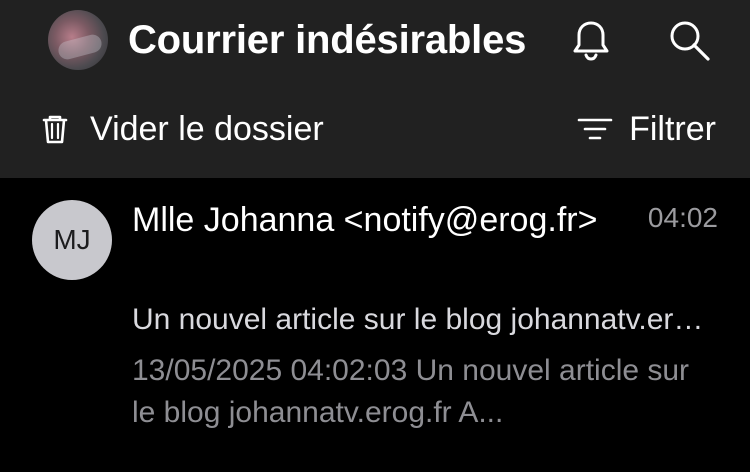 The width and height of the screenshot is (750, 472). What do you see at coordinates (327, 40) in the screenshot?
I see `folder-title: Courrier indésirables` at bounding box center [327, 40].